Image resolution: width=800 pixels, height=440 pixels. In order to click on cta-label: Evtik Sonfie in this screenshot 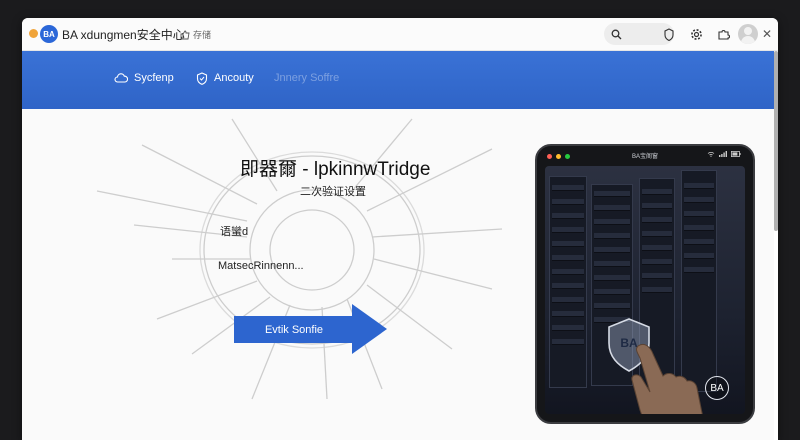, I will do `click(294, 329)`.